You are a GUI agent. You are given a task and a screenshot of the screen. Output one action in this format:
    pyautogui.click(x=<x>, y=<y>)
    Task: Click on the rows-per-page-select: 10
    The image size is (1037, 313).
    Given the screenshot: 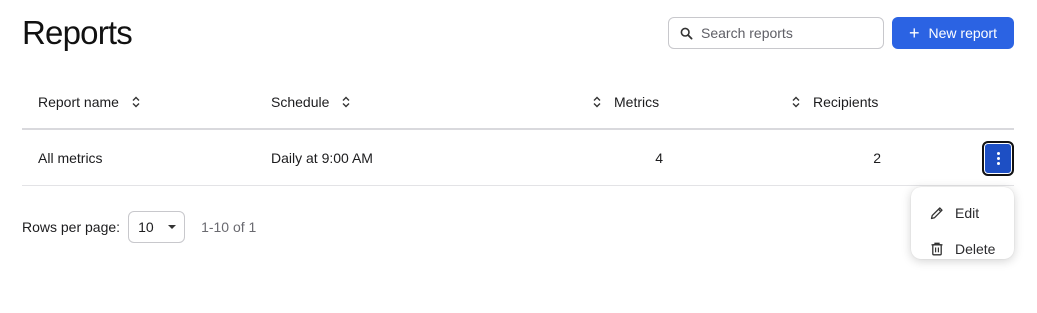 What is the action you would take?
    pyautogui.click(x=157, y=227)
    